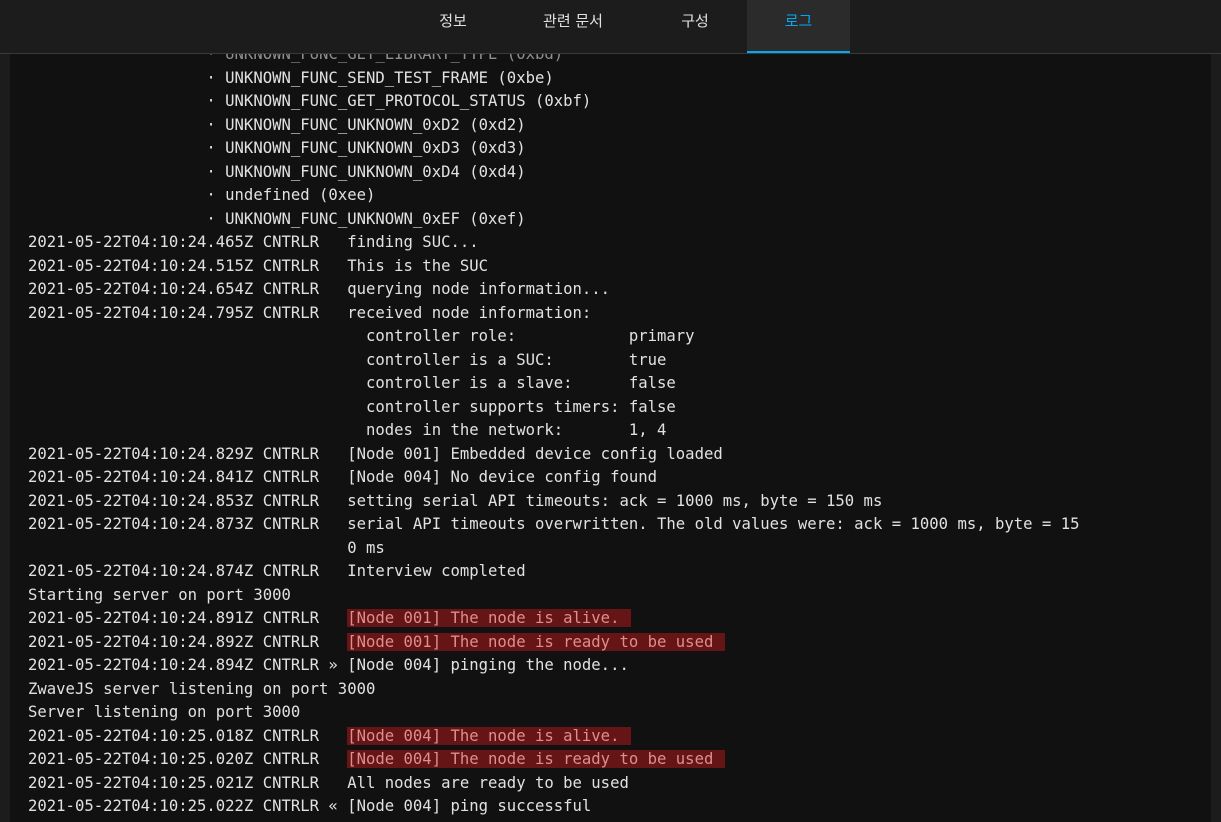  What do you see at coordinates (394, 58) in the screenshot?
I see `log-line-message: UNKNOWN_FUNC_GET_LIBRARY_TYPE (0xbd)` at bounding box center [394, 58].